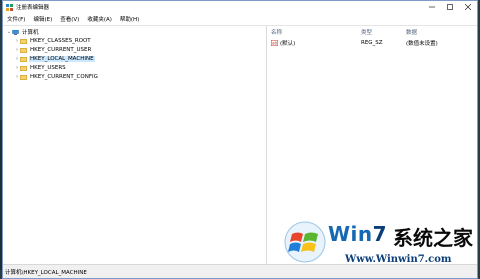  What do you see at coordinates (129, 19) in the screenshot?
I see `menu-help: 帮助(H)` at bounding box center [129, 19].